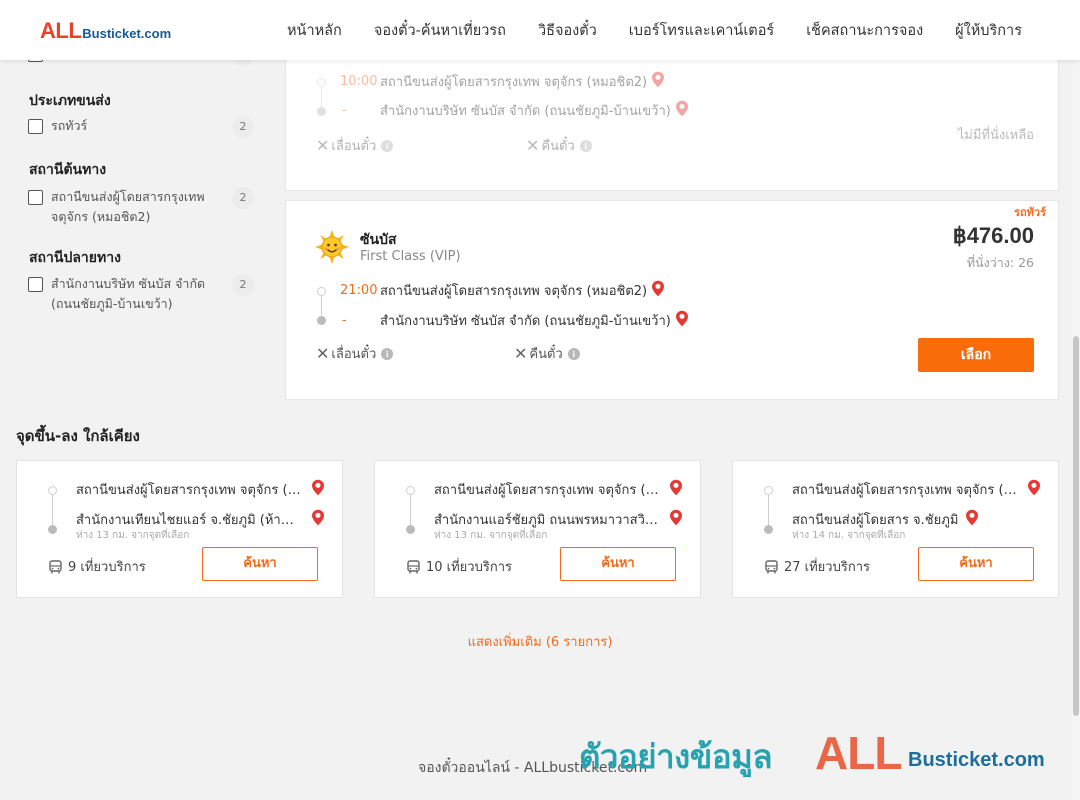  I want to click on nav-operators: ผู้ให้บริการ, so click(988, 30).